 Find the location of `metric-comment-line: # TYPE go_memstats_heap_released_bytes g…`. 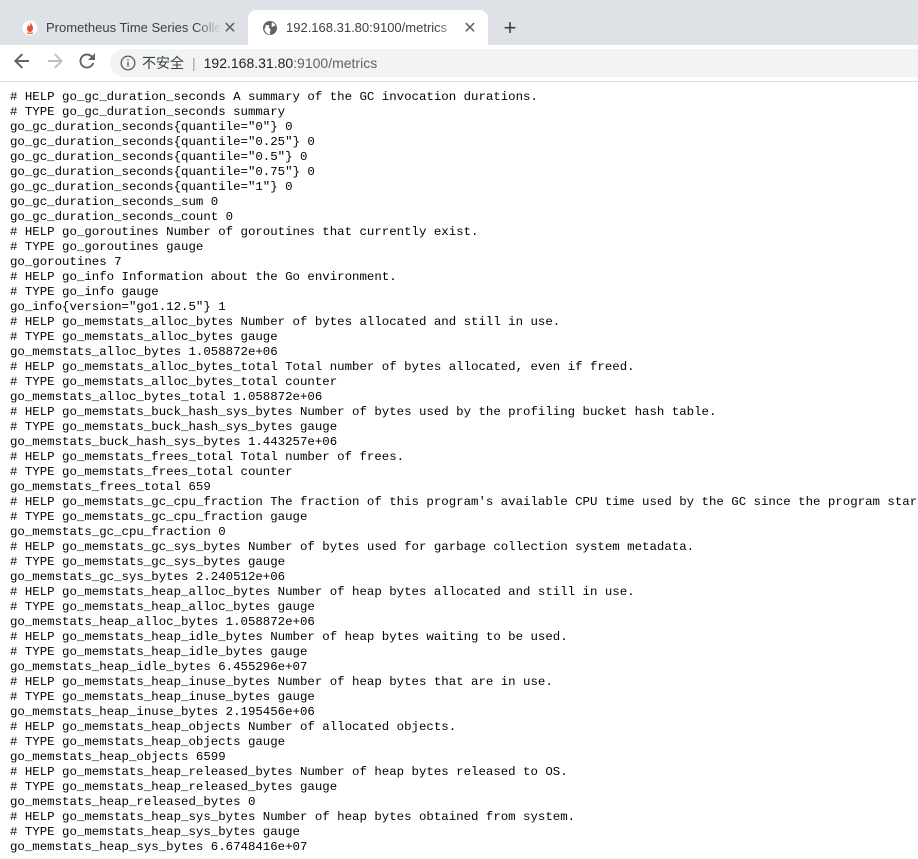

metric-comment-line: # TYPE go_memstats_heap_released_bytes g… is located at coordinates (174, 787).